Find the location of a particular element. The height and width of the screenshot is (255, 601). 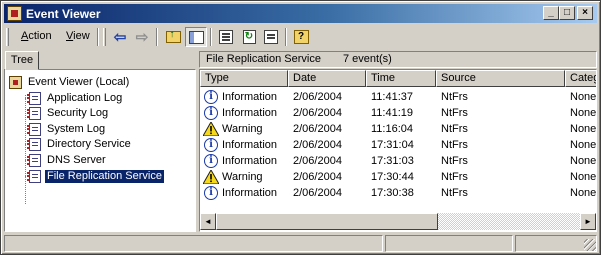

tree-item-system-log: System Log is located at coordinates (67, 129).